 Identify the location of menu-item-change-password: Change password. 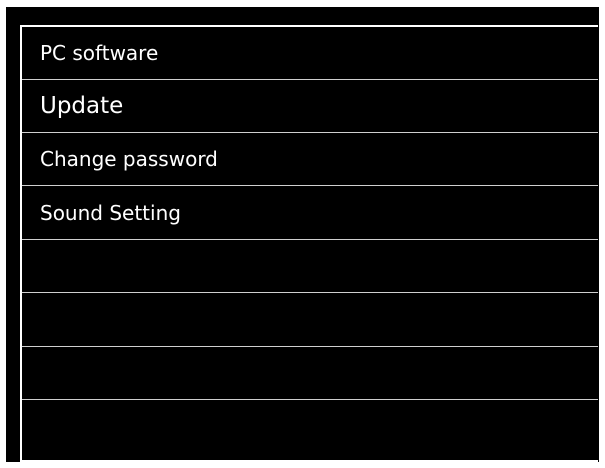
(310, 159).